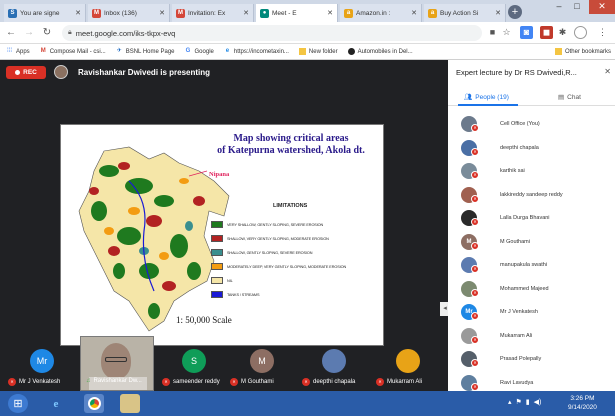 The width and height of the screenshot is (615, 416). Describe the element at coordinates (339, 363) in the screenshot. I see `tile-deepthi-chapala: ✕ deepthi chapala` at that location.